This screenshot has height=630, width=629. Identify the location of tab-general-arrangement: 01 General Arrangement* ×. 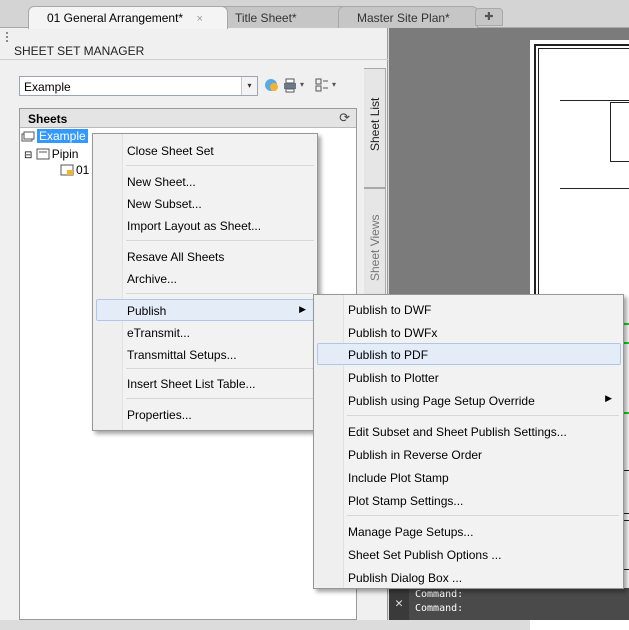
(128, 17).